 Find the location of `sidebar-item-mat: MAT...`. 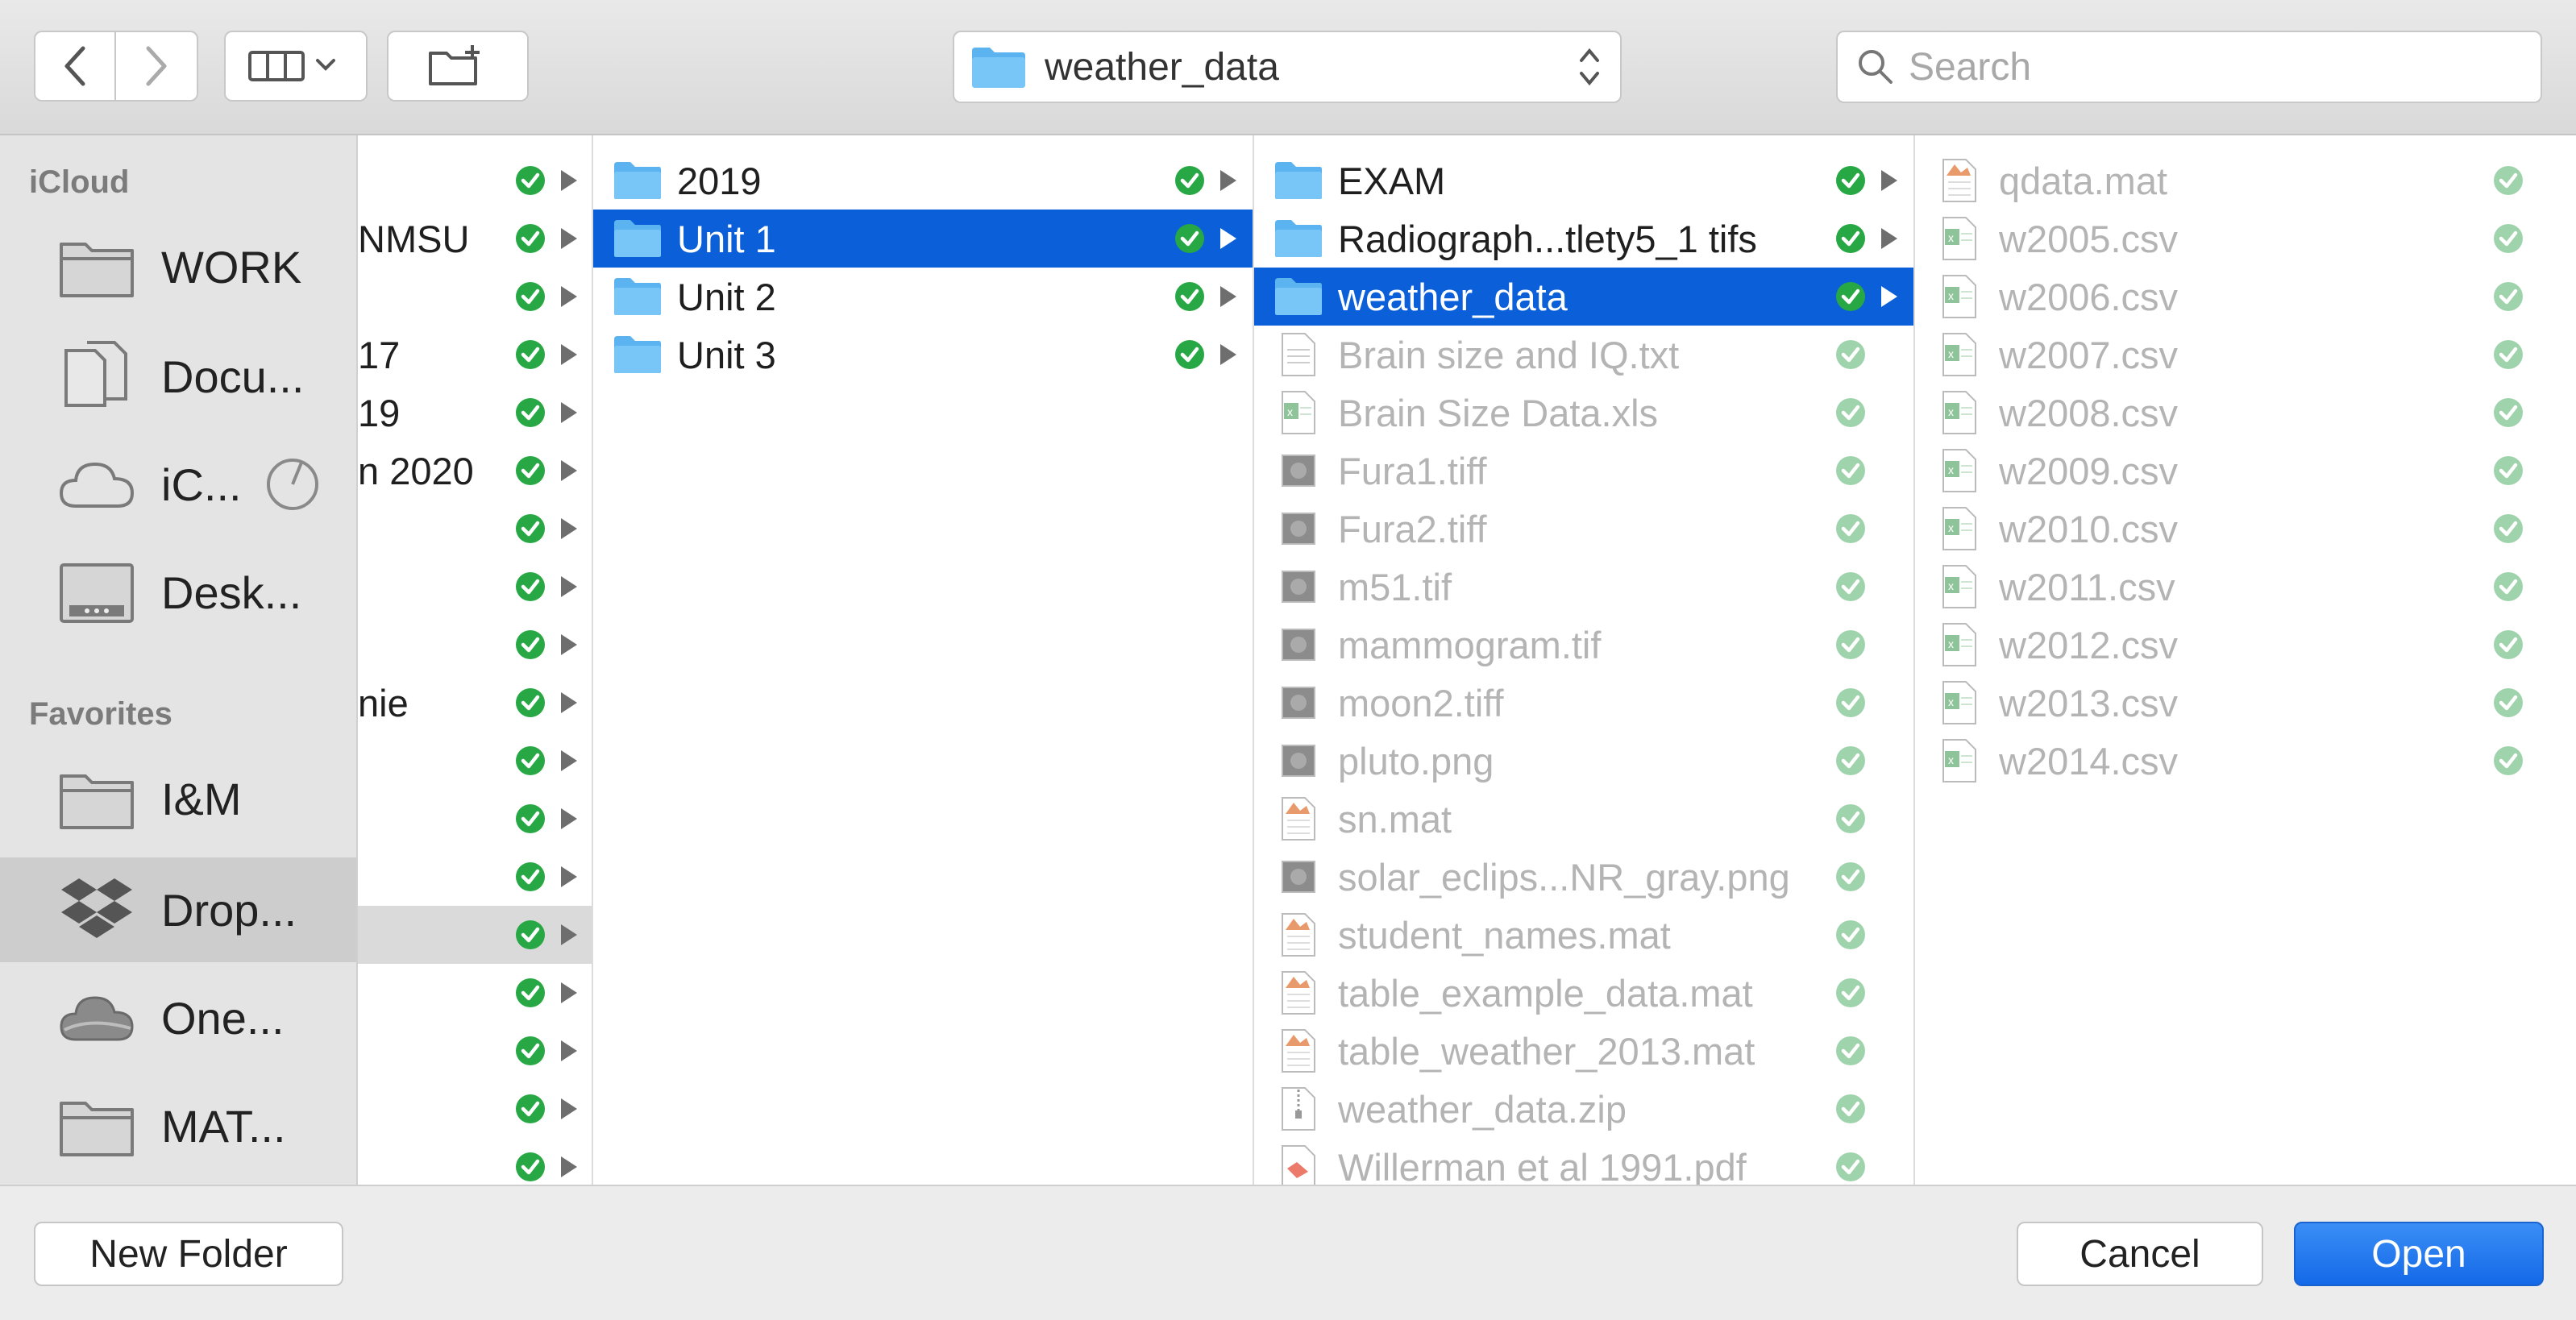

sidebar-item-mat: MAT... is located at coordinates (178, 1125).